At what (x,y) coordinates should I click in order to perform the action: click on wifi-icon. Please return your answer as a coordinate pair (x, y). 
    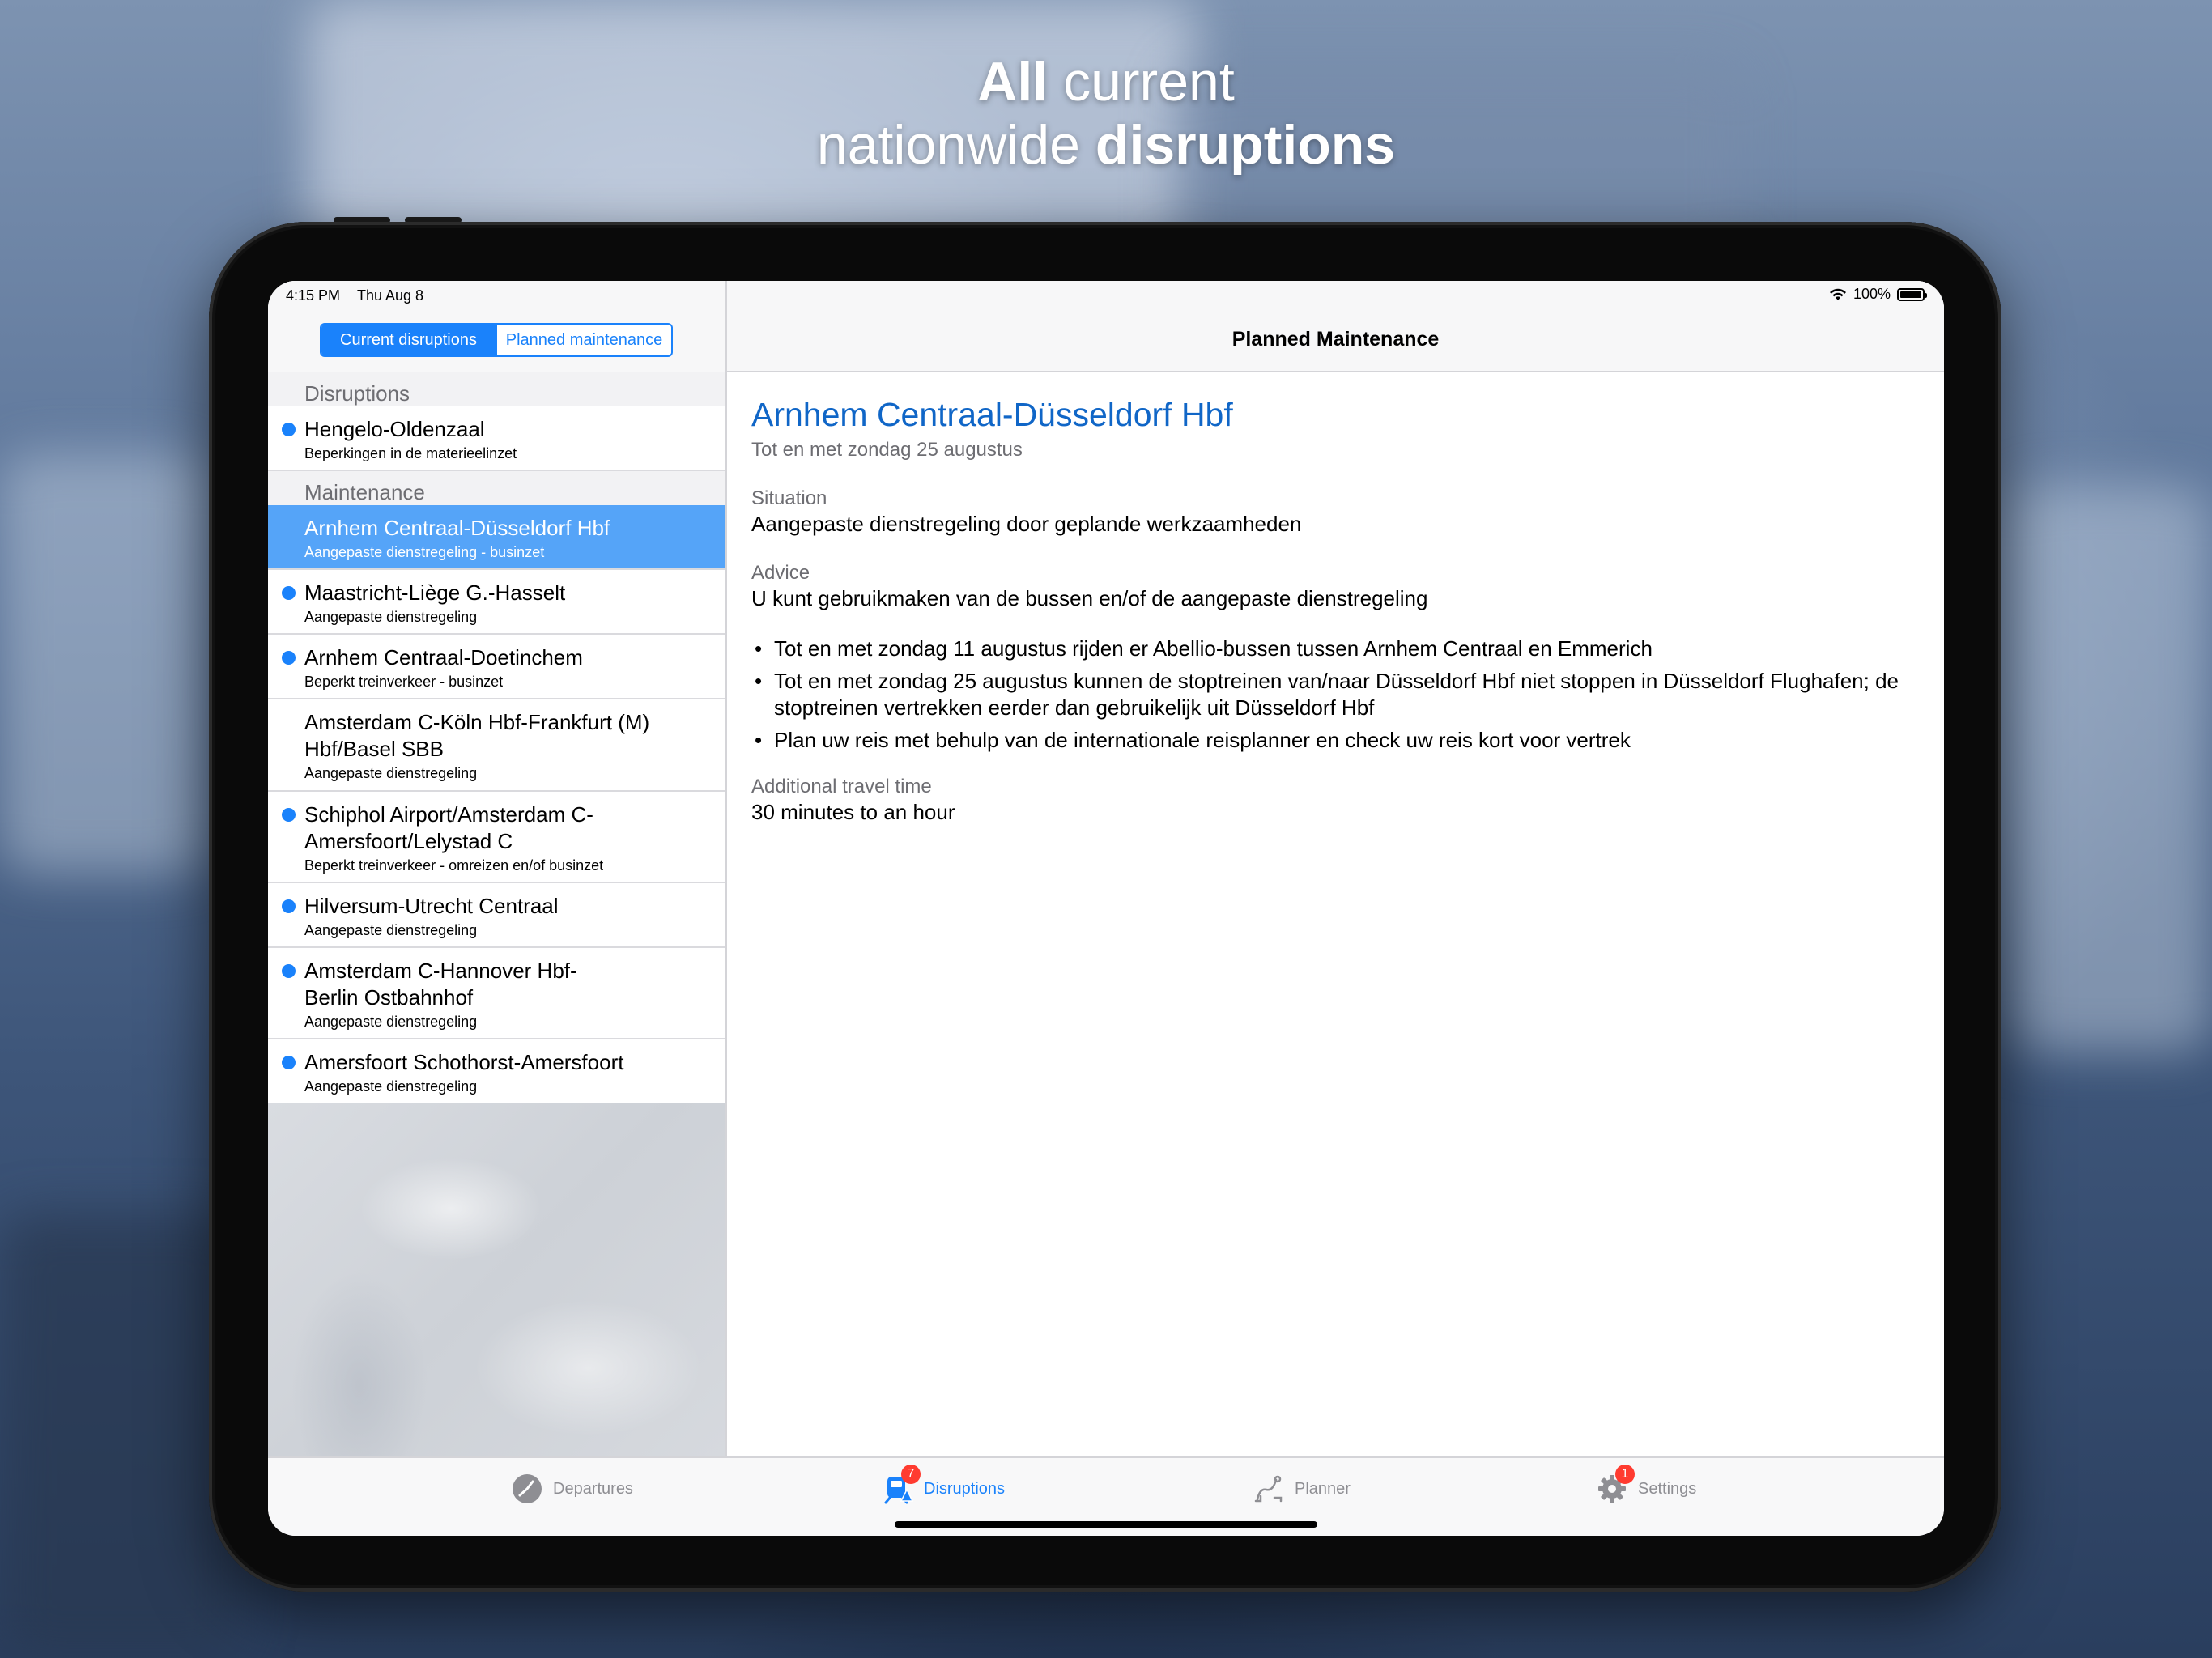
    Looking at the image, I should click on (1838, 294).